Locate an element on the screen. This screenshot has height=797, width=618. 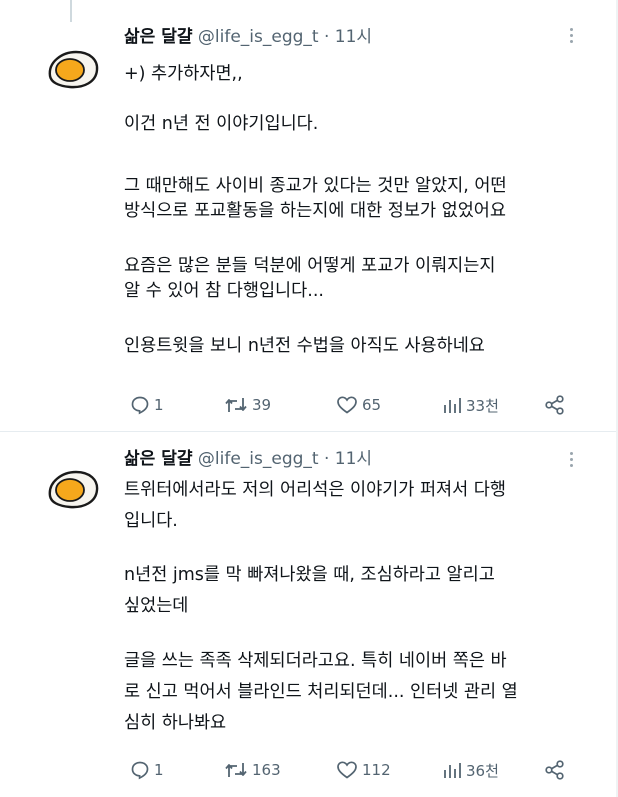
text-line: 입니다. is located at coordinates (151, 521).